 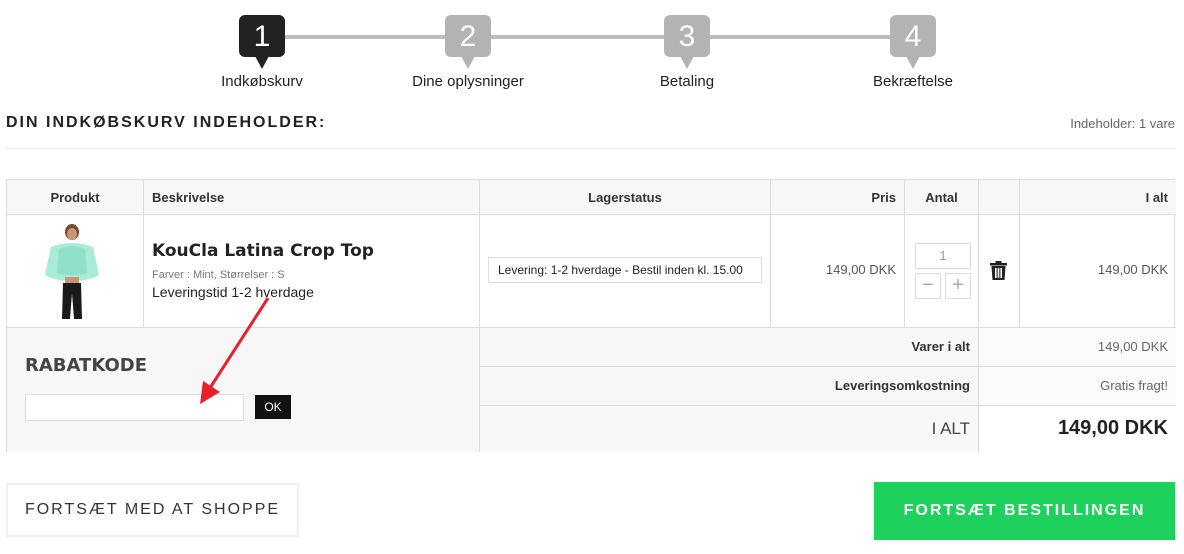 I want to click on total-value: 149,00 DKK, so click(x=1077, y=429).